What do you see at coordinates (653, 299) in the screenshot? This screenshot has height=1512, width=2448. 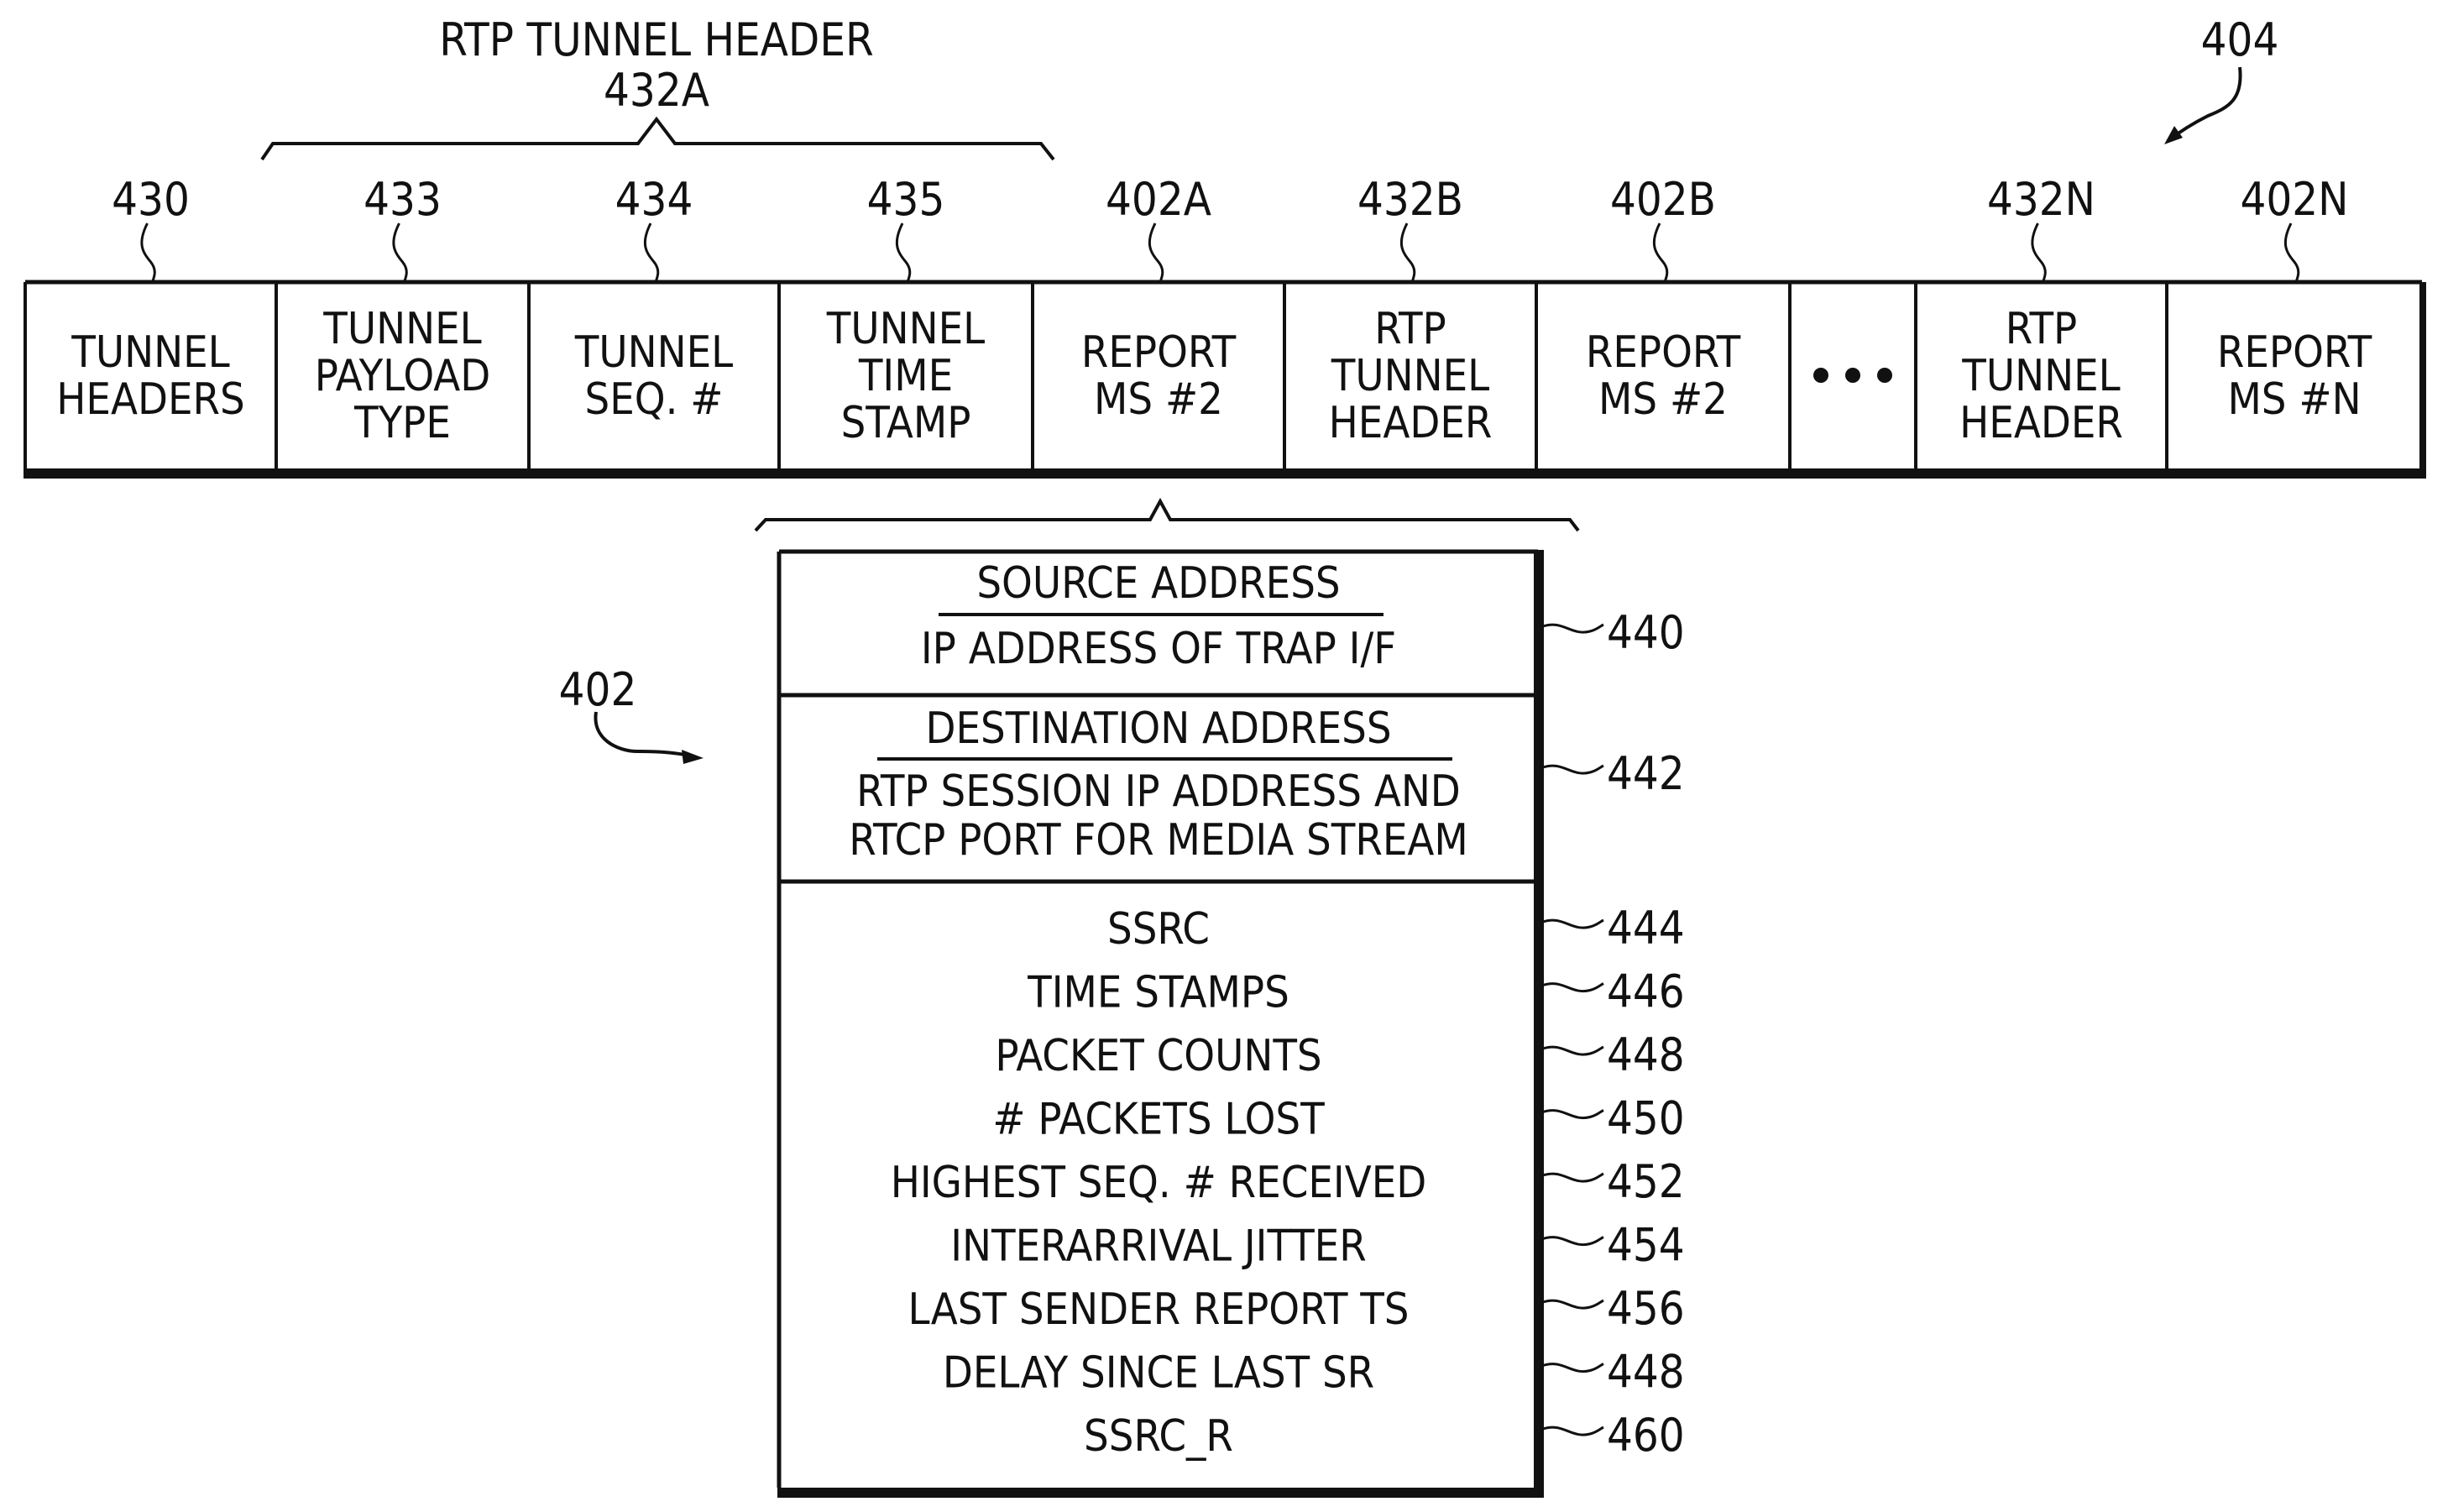 I see `packet-cell: TUNNELSEQ. # 434` at bounding box center [653, 299].